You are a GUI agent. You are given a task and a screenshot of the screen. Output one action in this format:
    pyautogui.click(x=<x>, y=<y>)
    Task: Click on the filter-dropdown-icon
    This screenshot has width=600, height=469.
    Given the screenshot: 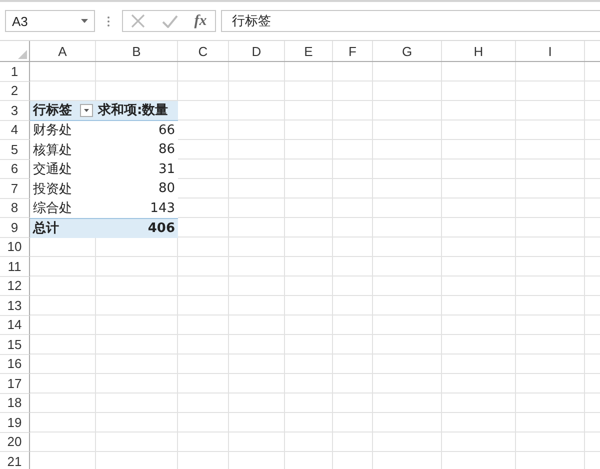 What is the action you would take?
    pyautogui.click(x=86, y=110)
    